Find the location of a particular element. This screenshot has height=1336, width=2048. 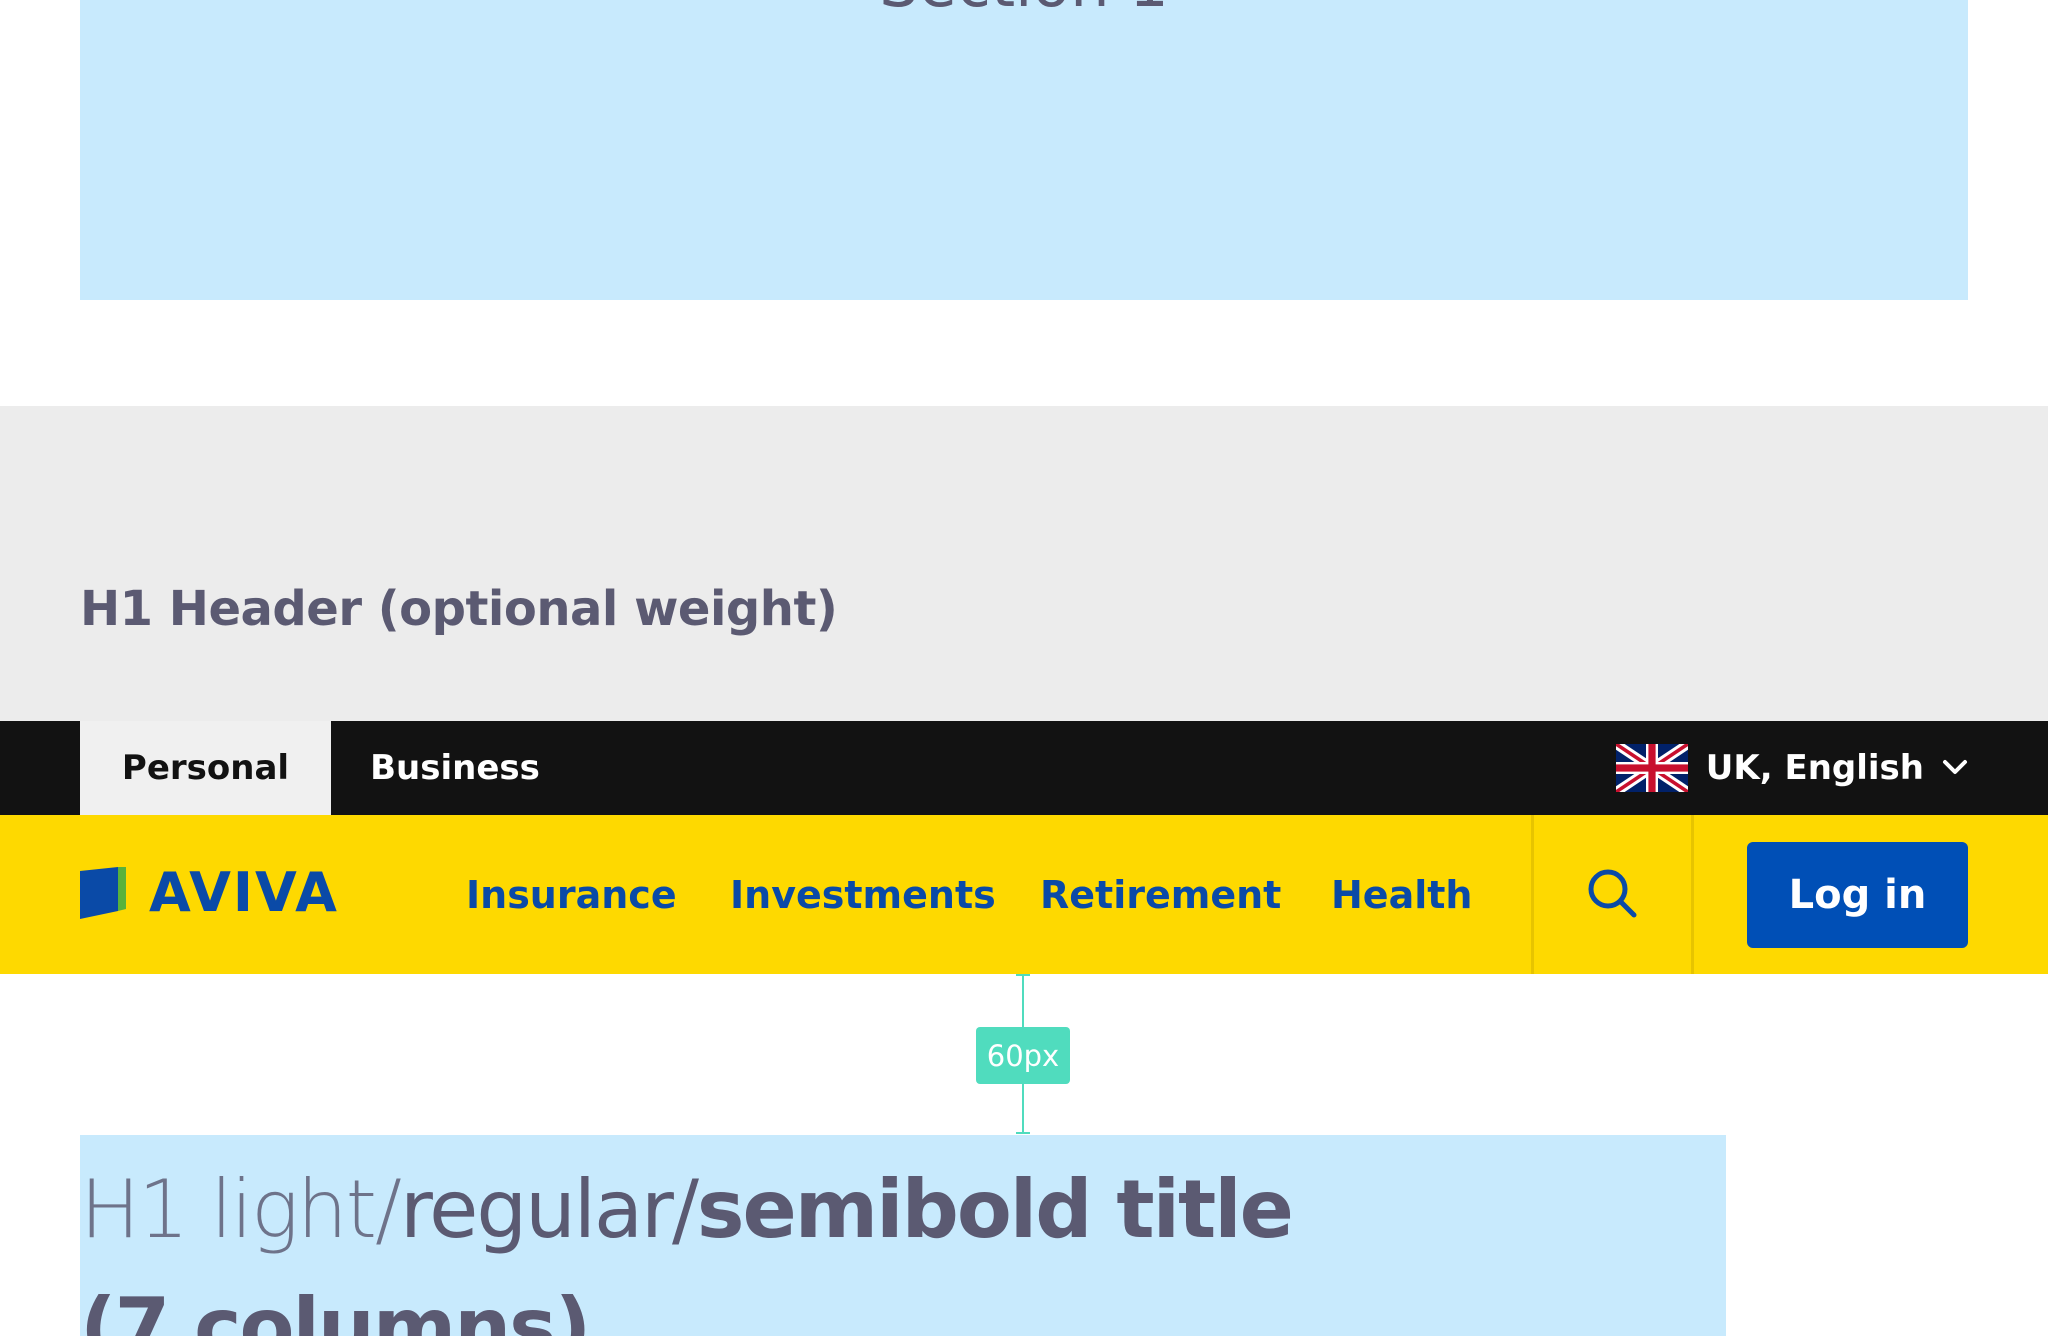

title-bold-part: semibold title is located at coordinates (995, 1209).